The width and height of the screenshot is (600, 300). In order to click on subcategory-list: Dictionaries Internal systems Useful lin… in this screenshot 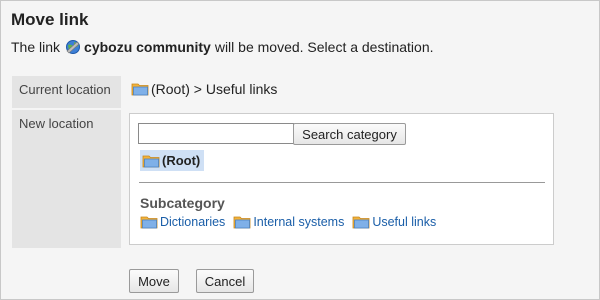, I will do `click(292, 222)`.